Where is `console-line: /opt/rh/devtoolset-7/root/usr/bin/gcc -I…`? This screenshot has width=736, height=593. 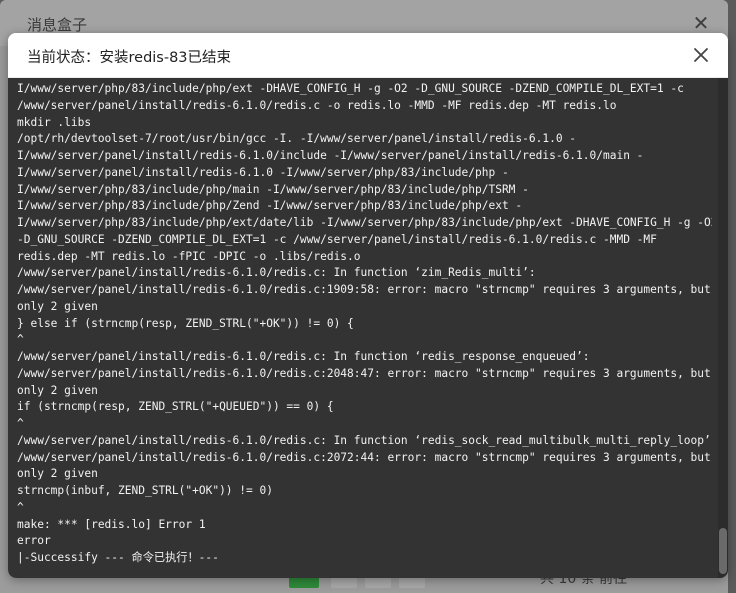
console-line: /opt/rh/devtoolset-7/root/usr/bin/gcc -I… is located at coordinates (297, 139).